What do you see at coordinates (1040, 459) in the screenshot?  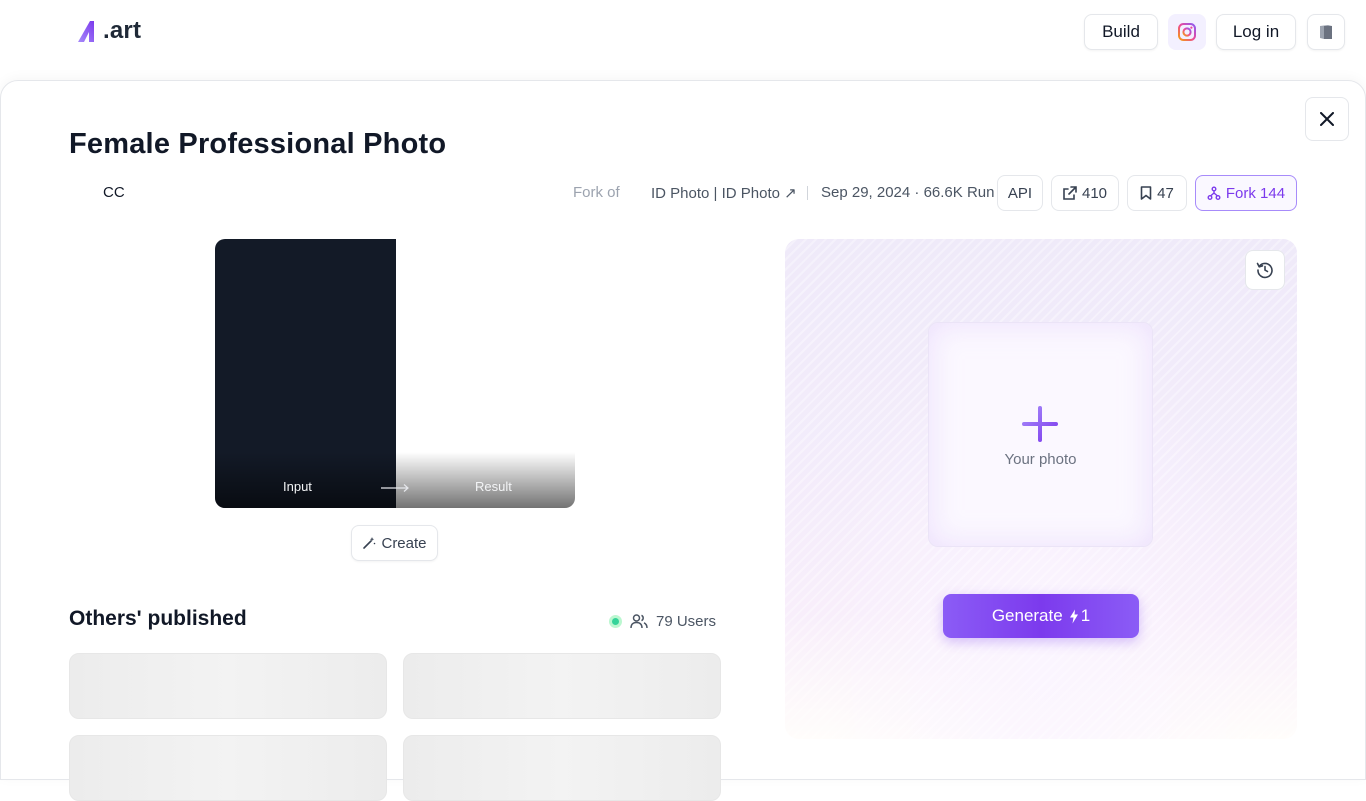 I see `photo-upload-label: Your photo` at bounding box center [1040, 459].